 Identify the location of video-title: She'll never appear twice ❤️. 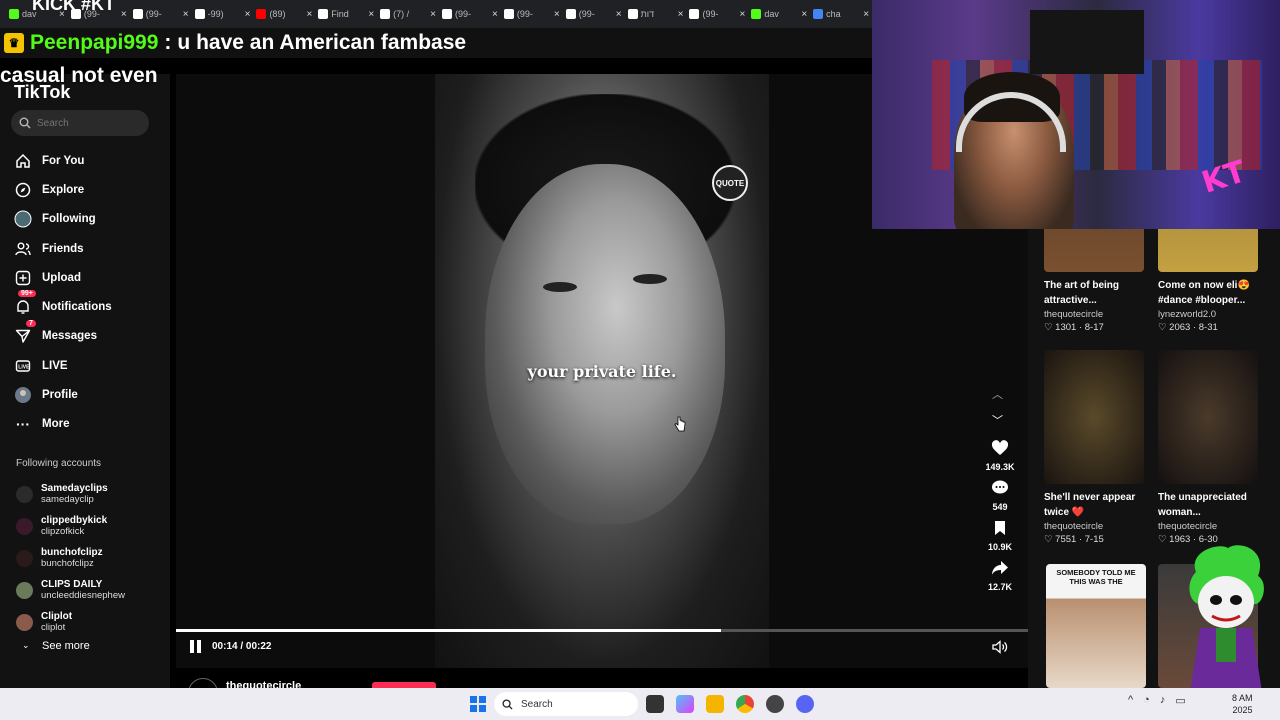
(1090, 505).